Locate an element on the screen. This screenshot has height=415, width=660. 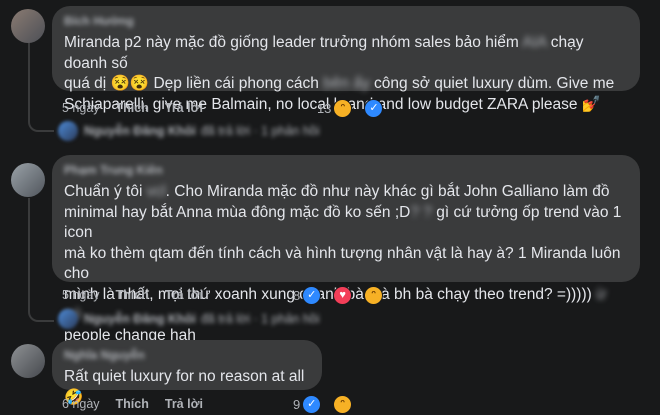
comment-actions: 6 ngày Thích Trả lời 9 ✓ ᵔ is located at coordinates (215, 404).